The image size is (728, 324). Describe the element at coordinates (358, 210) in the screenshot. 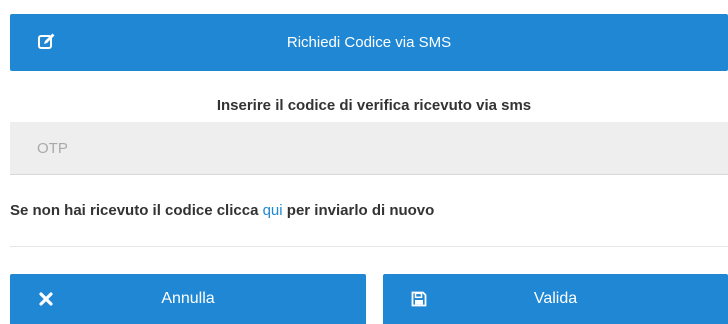

I see `resend-suffix: per inviarlo di nuovo` at that location.